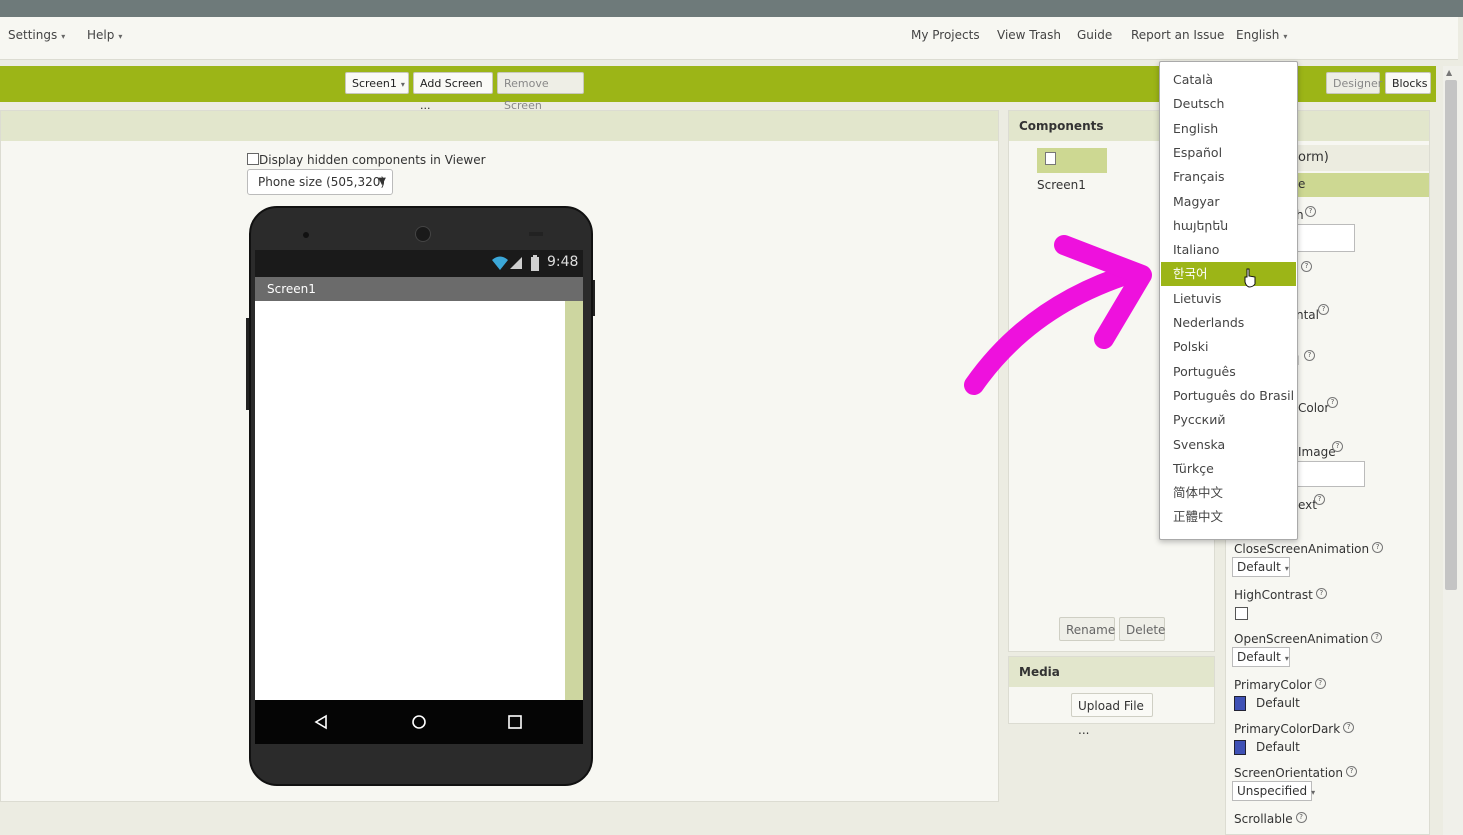  Describe the element at coordinates (1294, 729) in the screenshot. I see `property-label: PrimaryColorDark?` at that location.